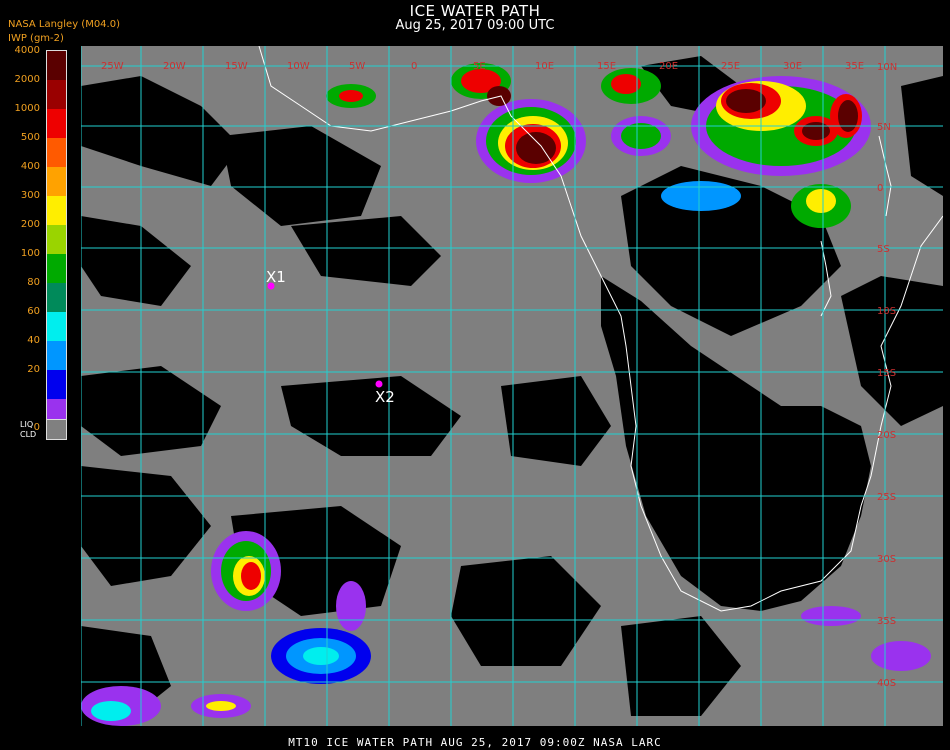  What do you see at coordinates (33, 340) in the screenshot?
I see `colorbar-tick-label: 40` at bounding box center [33, 340].